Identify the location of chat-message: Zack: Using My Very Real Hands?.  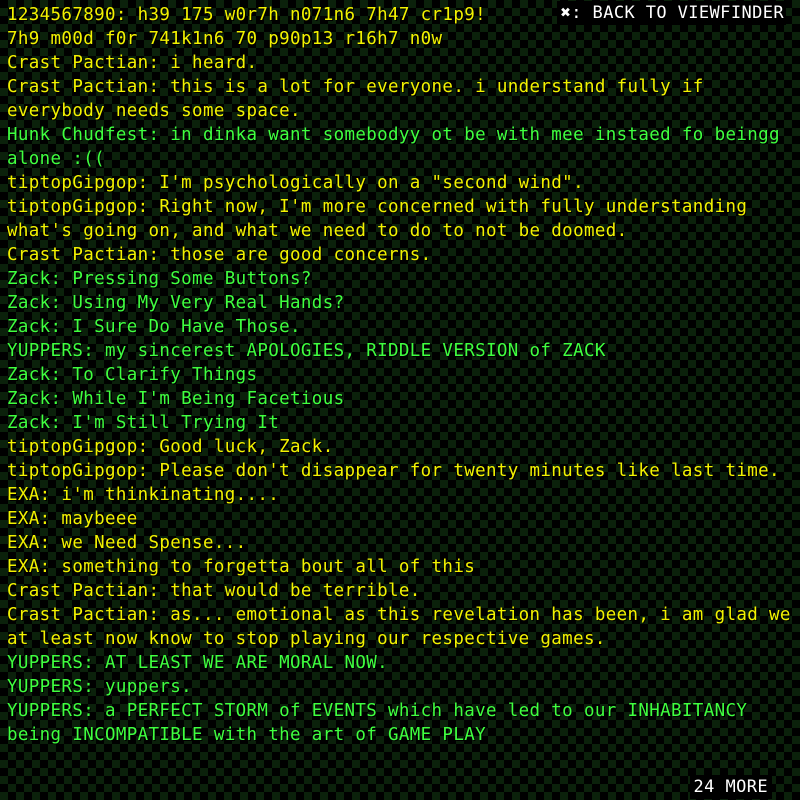
(176, 303).